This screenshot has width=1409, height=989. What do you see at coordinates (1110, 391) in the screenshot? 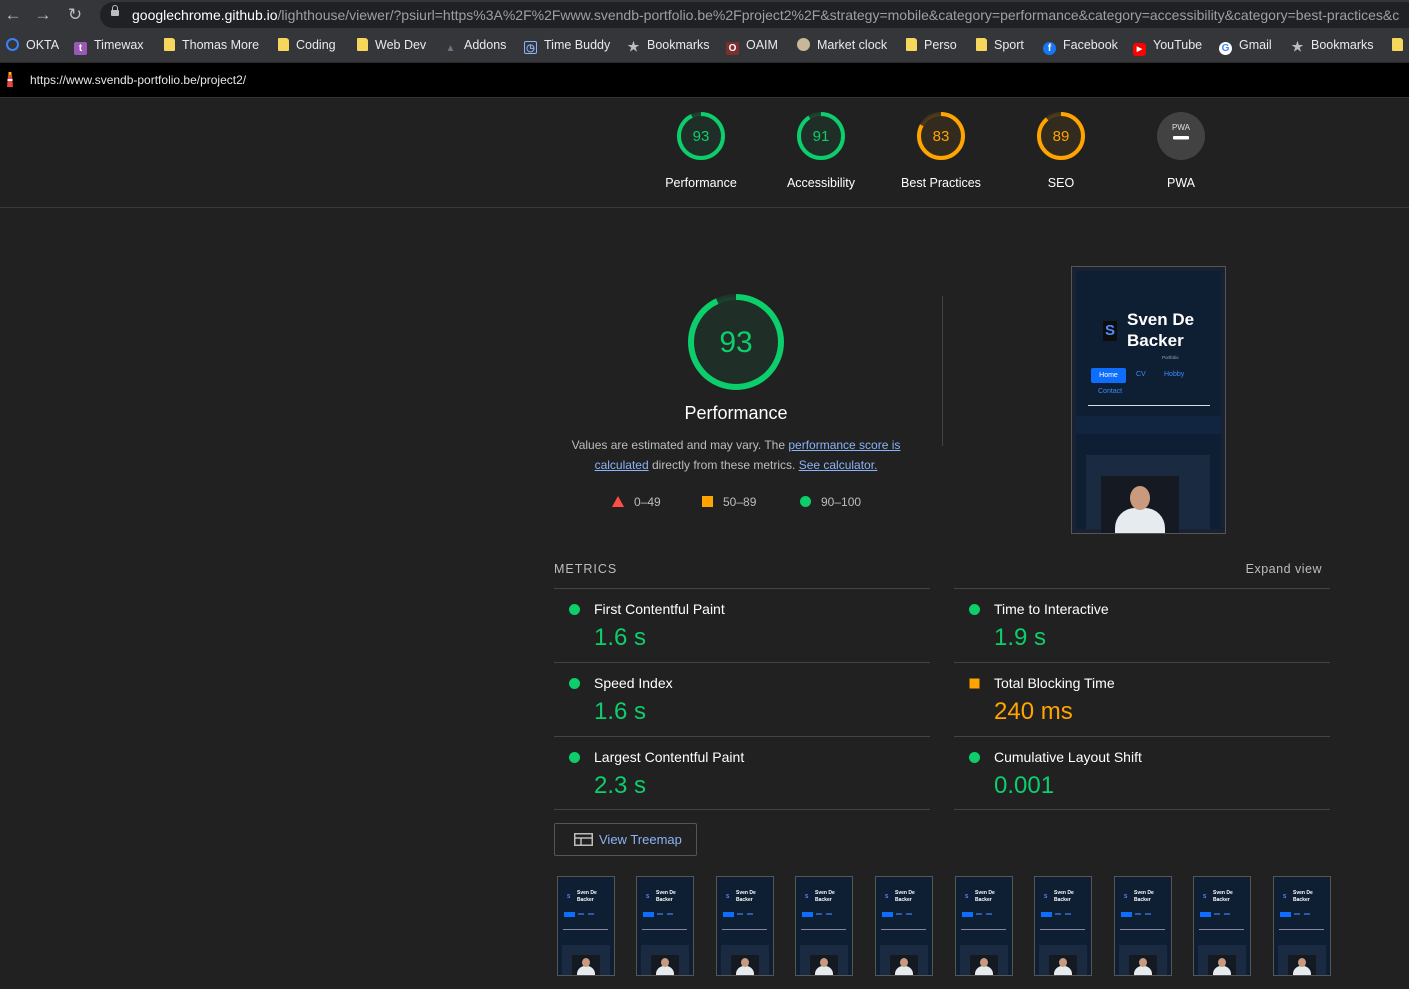
I see `site-nav-contact: Contact` at bounding box center [1110, 391].